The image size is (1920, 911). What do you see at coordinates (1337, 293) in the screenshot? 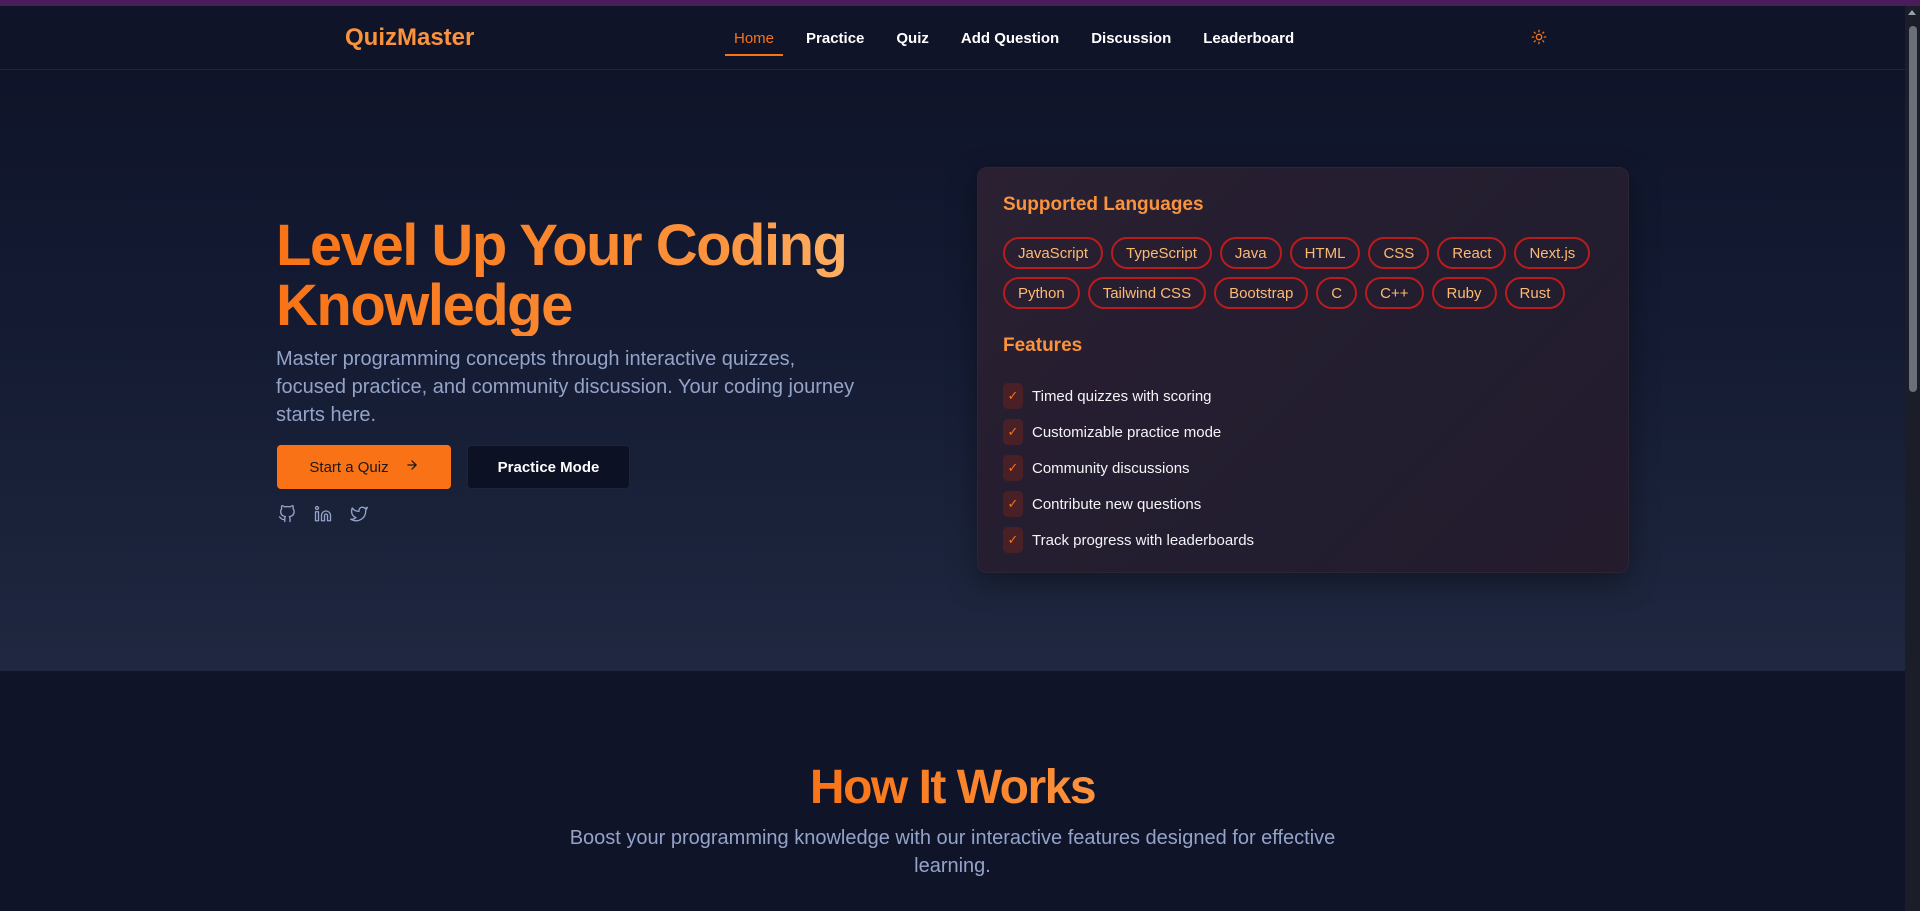
I see `language-tag: C` at bounding box center [1337, 293].